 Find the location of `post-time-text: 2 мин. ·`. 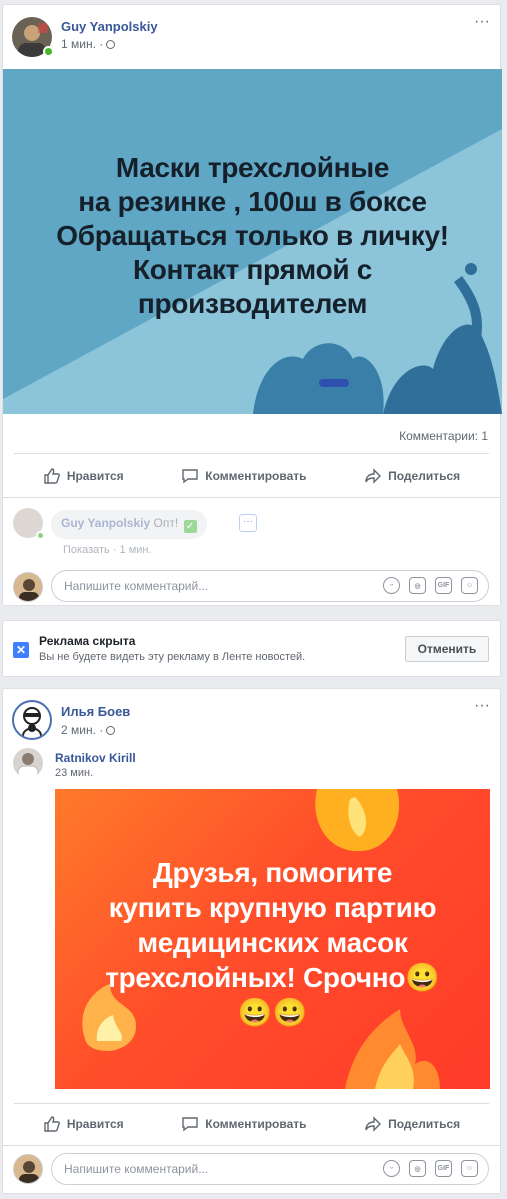

post-time-text: 2 мин. · is located at coordinates (82, 730).